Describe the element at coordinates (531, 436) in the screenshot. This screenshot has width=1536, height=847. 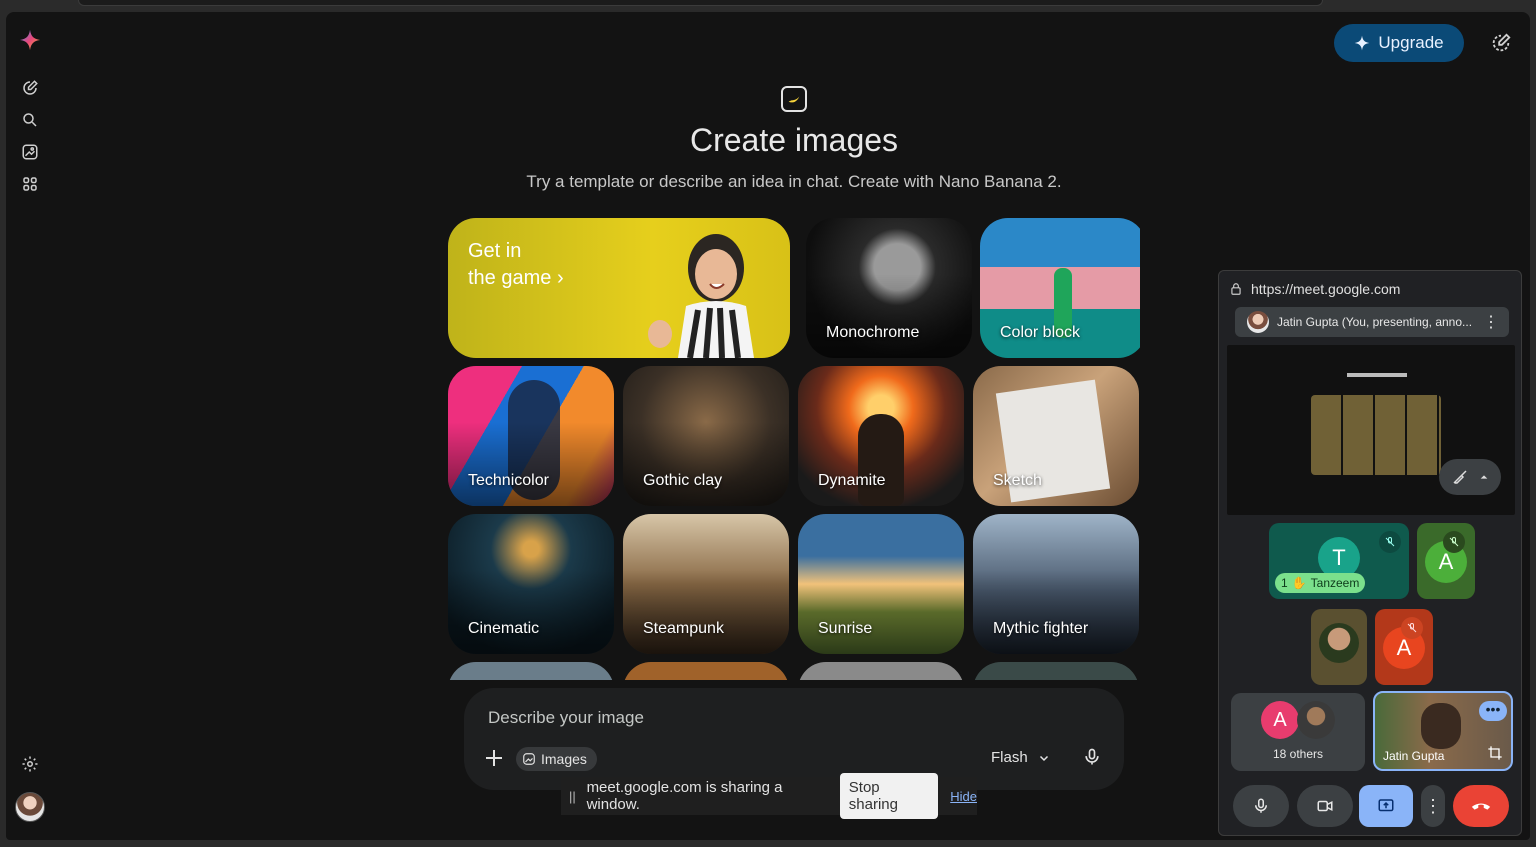
I see `template-card-technicolor: Technicolor` at that location.